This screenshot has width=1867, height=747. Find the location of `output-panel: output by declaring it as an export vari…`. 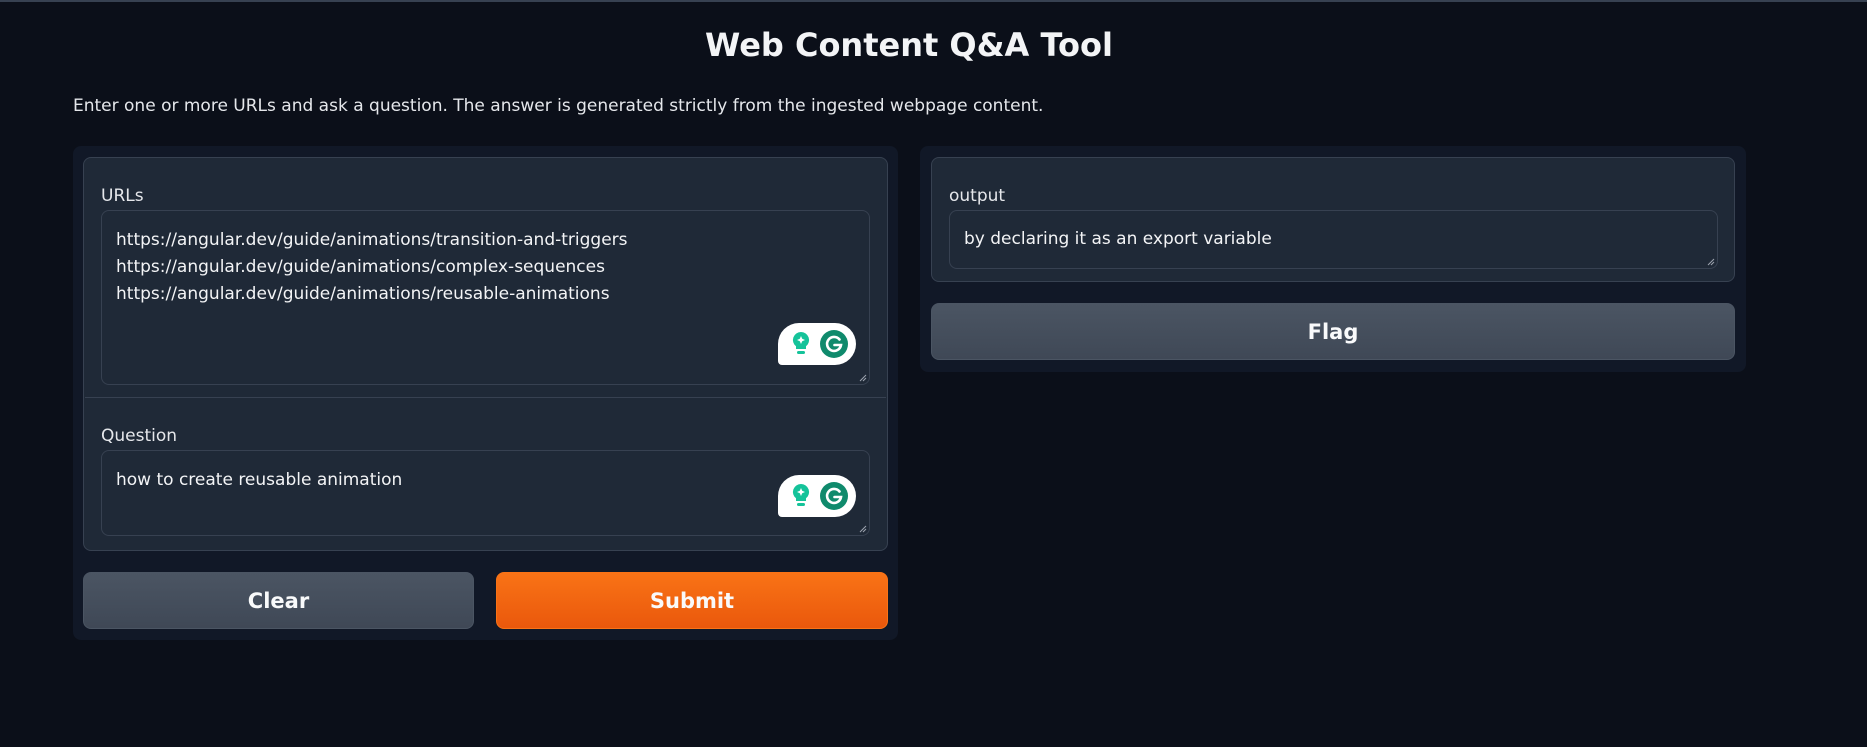

output-panel: output by declaring it as an export vari… is located at coordinates (1333, 259).